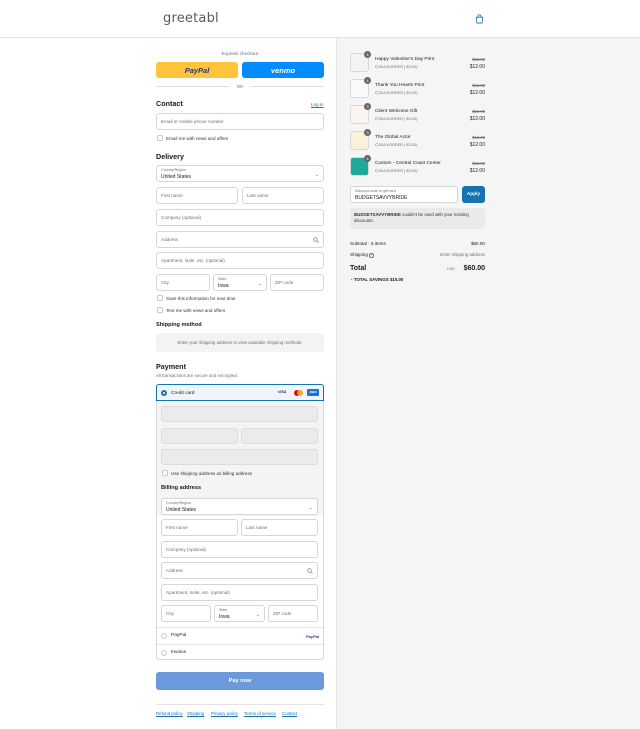 The image size is (640, 729). I want to click on city-field: City, so click(183, 282).